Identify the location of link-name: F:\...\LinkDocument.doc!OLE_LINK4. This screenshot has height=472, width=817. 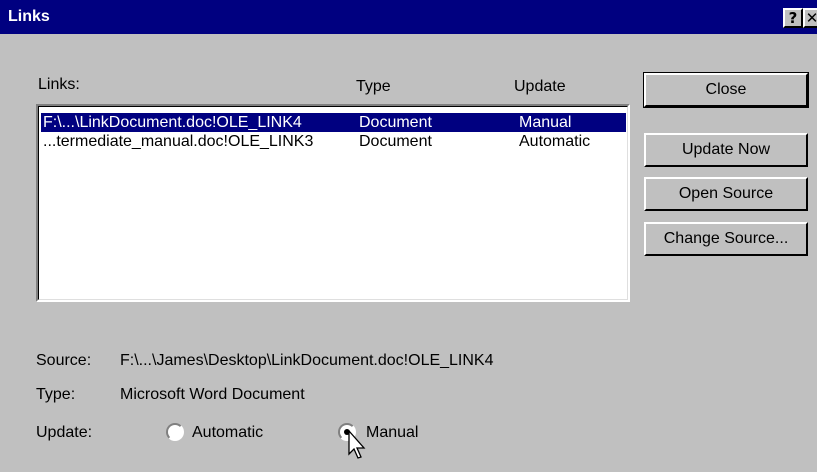
(172, 122).